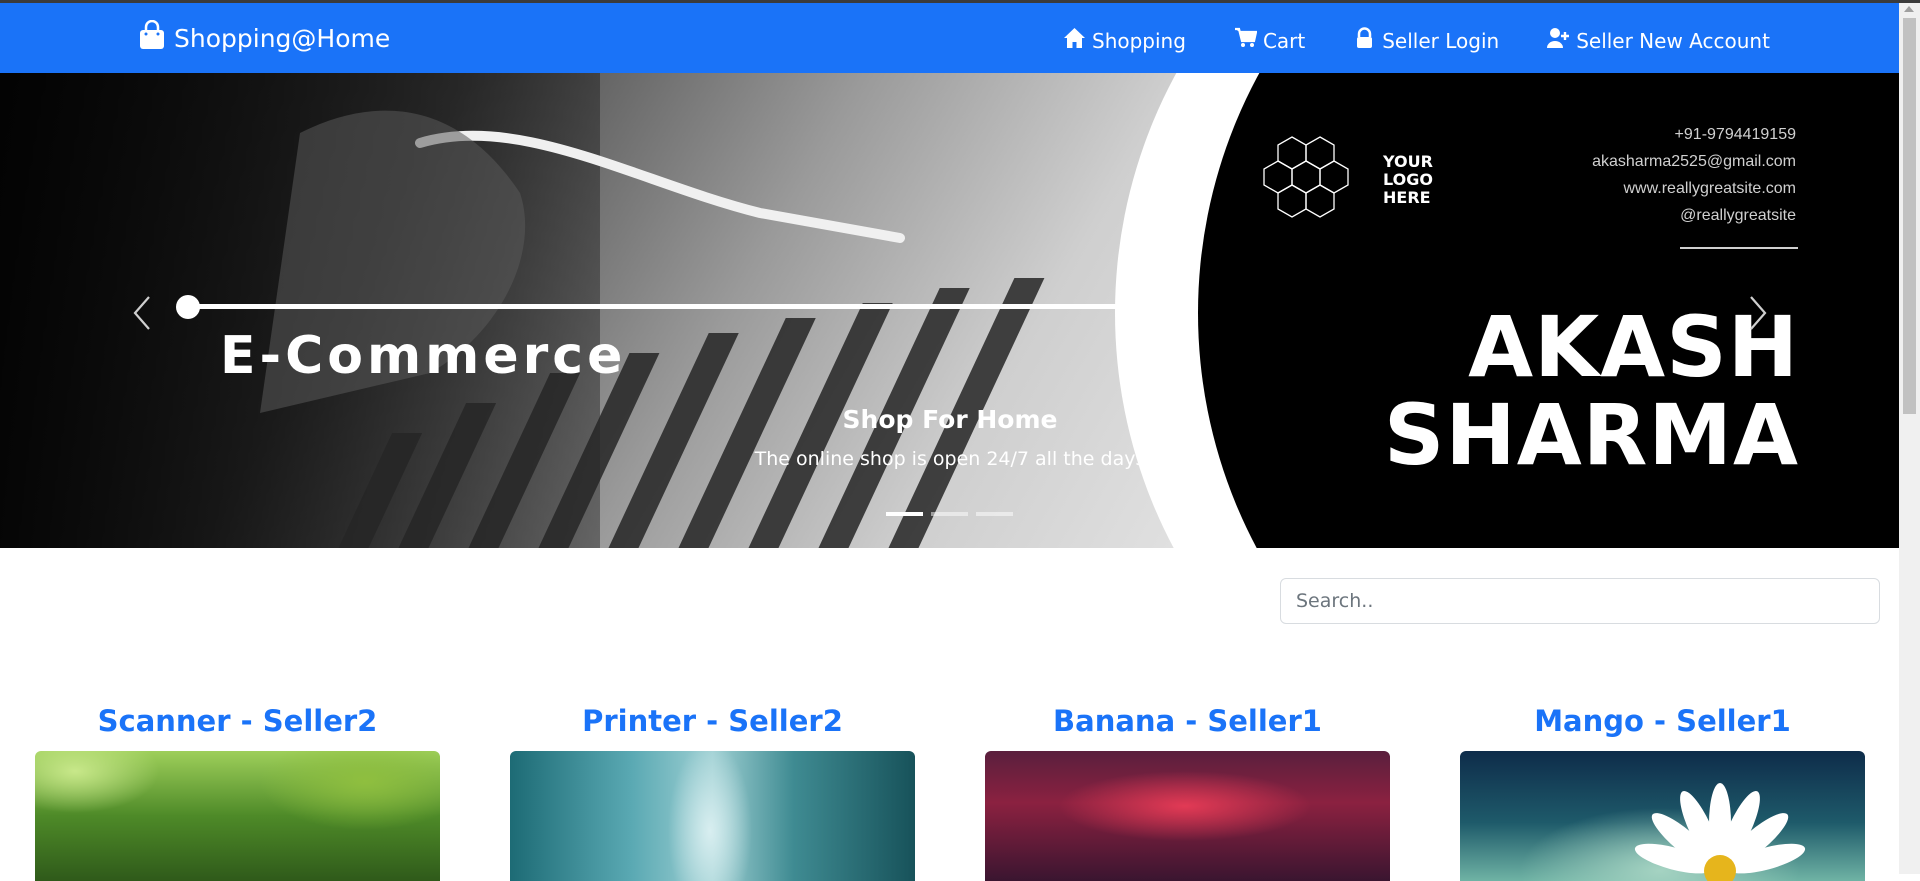  Describe the element at coordinates (1364, 40) in the screenshot. I see `lock-icon` at that location.